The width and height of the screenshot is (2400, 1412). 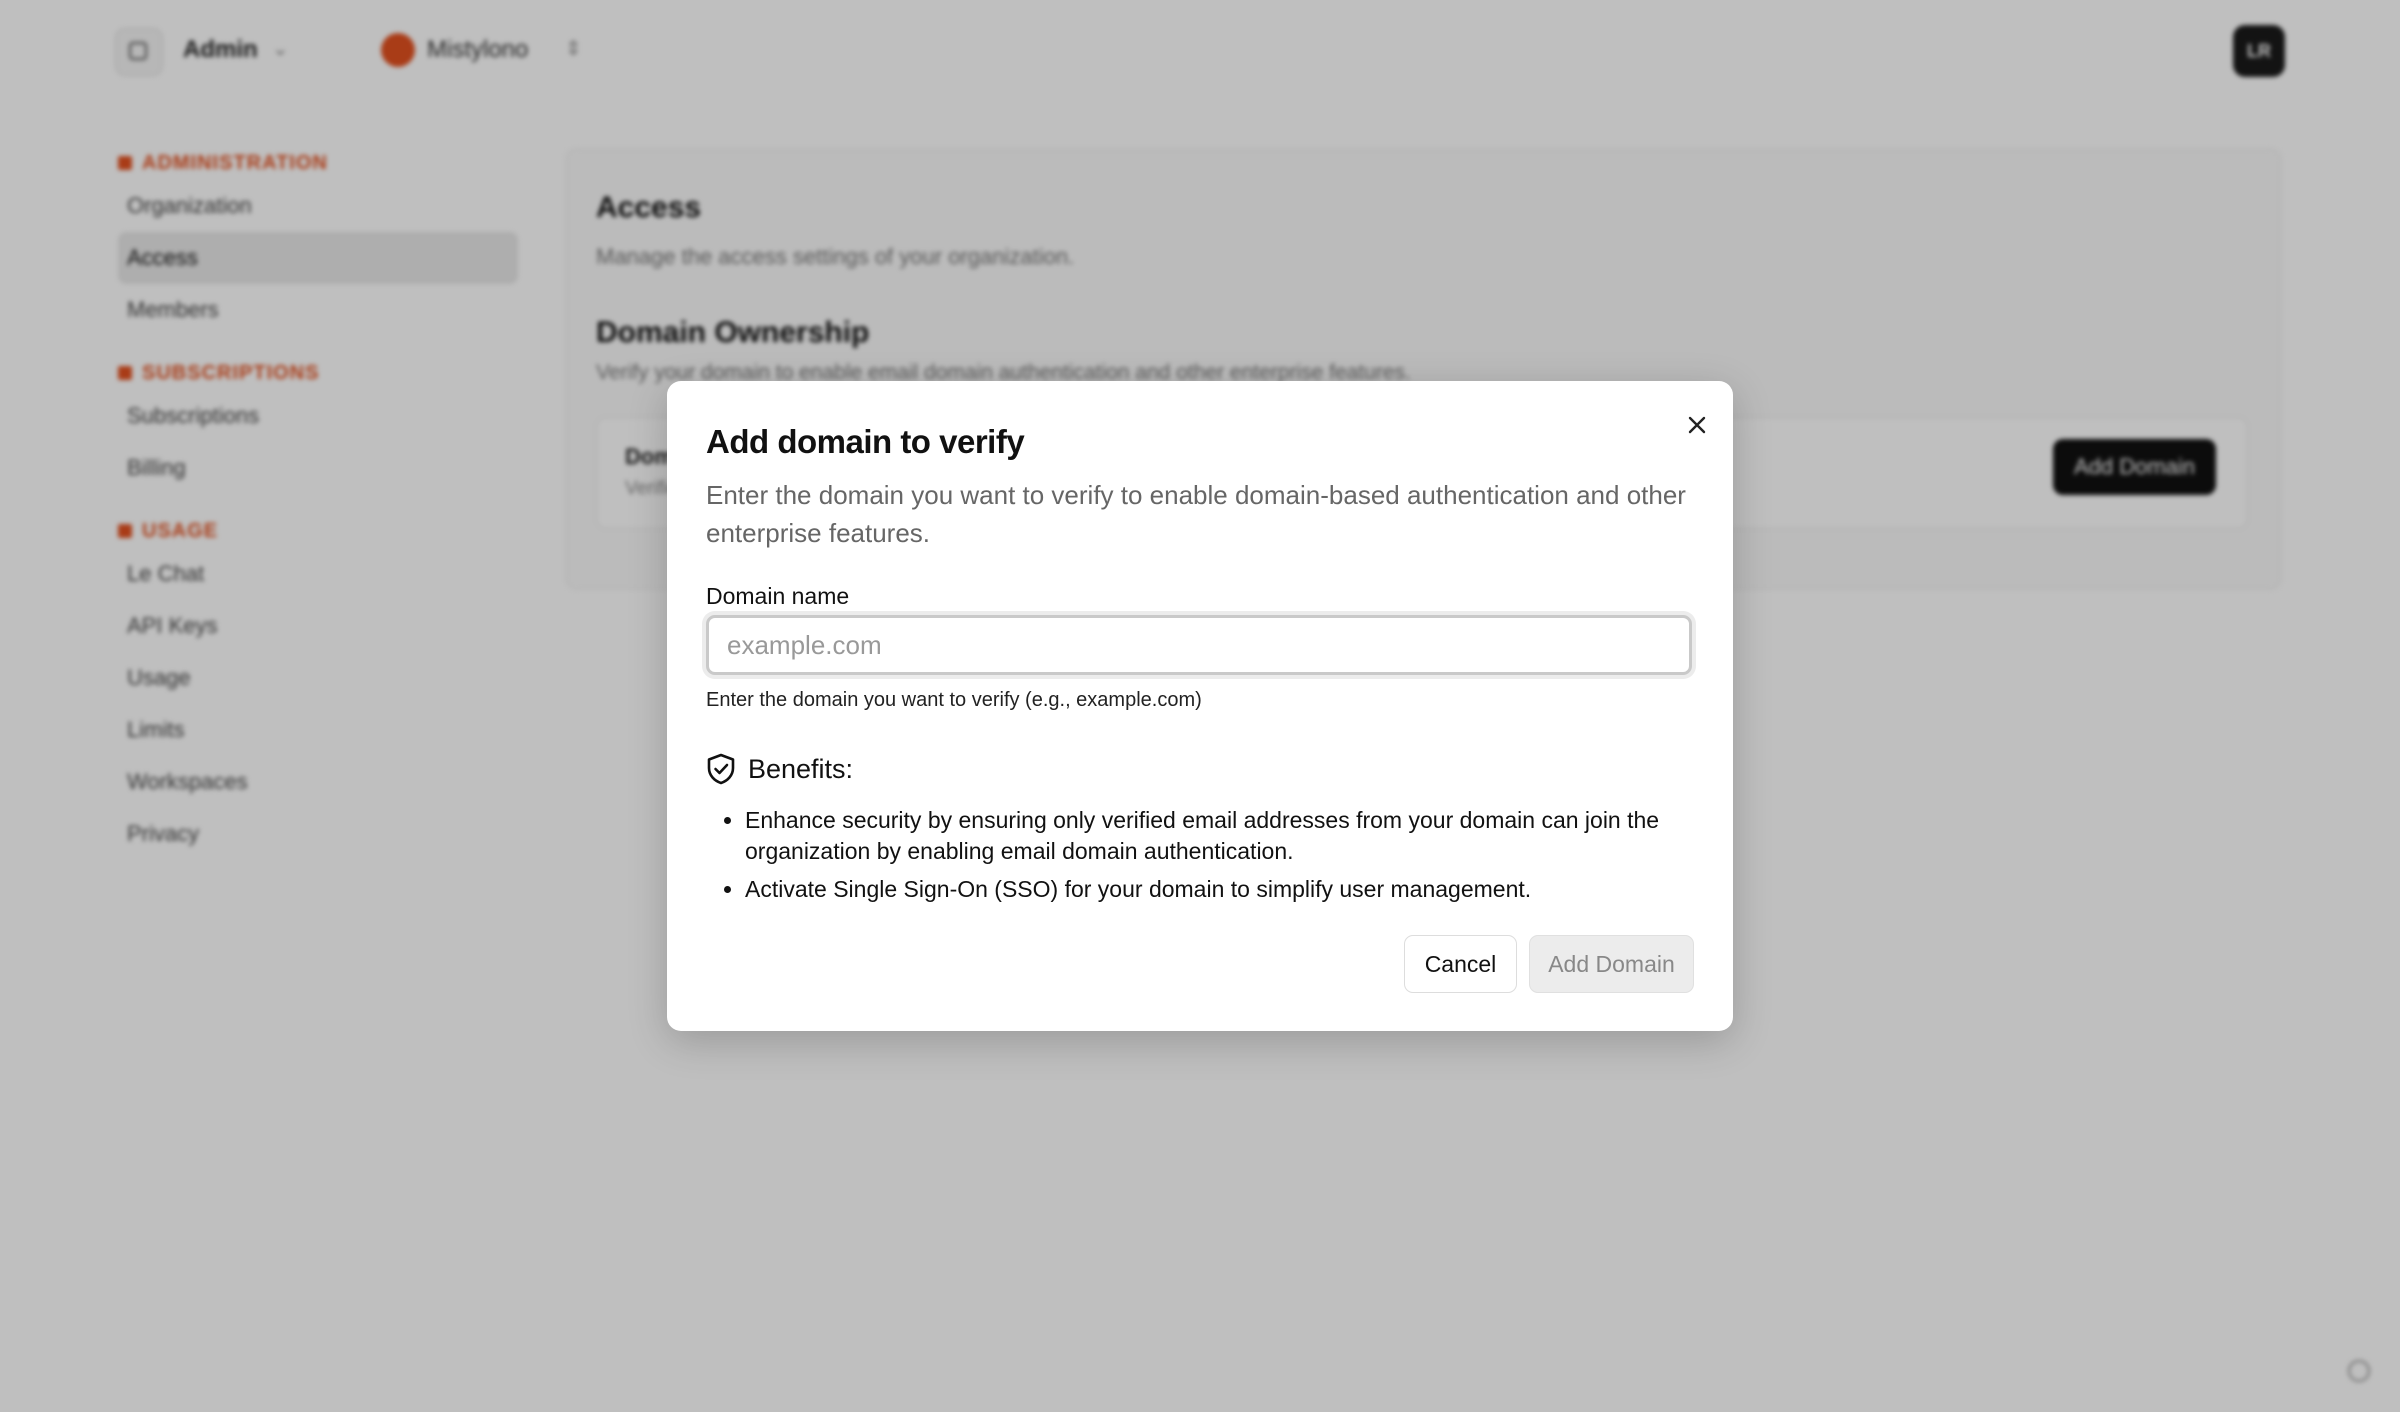 I want to click on close-button, so click(x=1697, y=425).